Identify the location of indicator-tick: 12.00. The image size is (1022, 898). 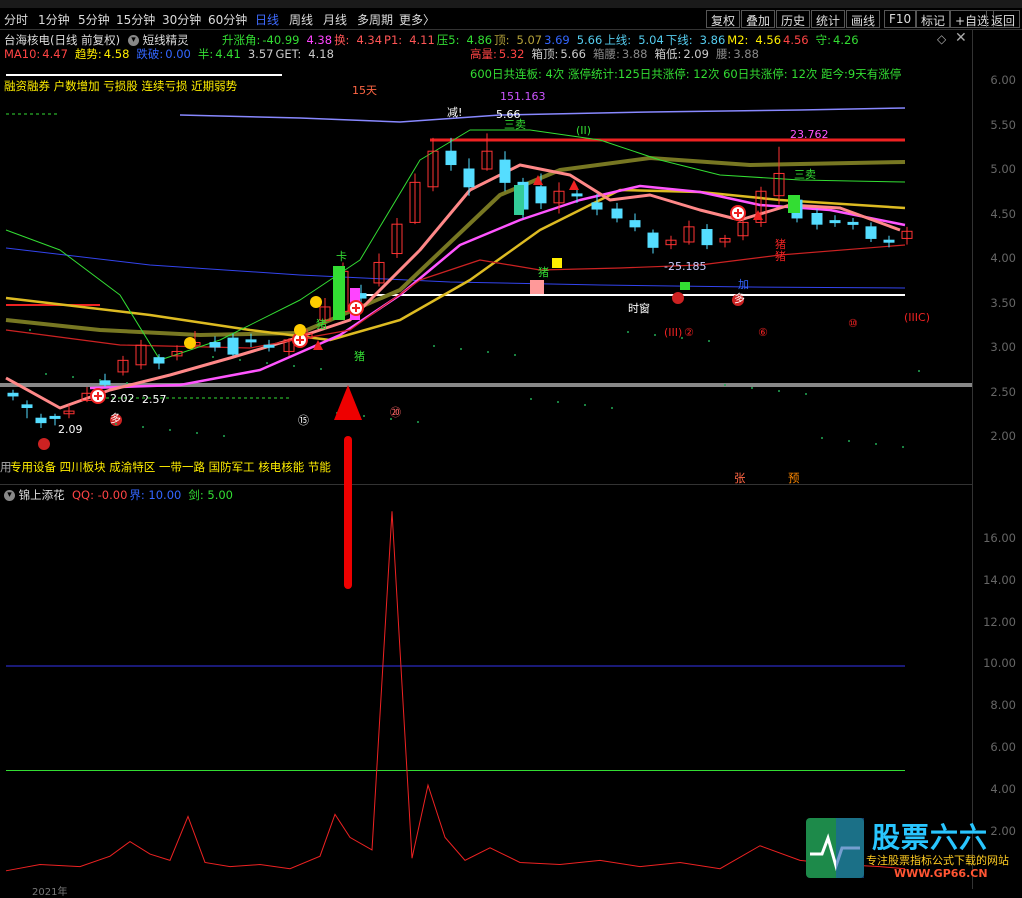
(999, 621).